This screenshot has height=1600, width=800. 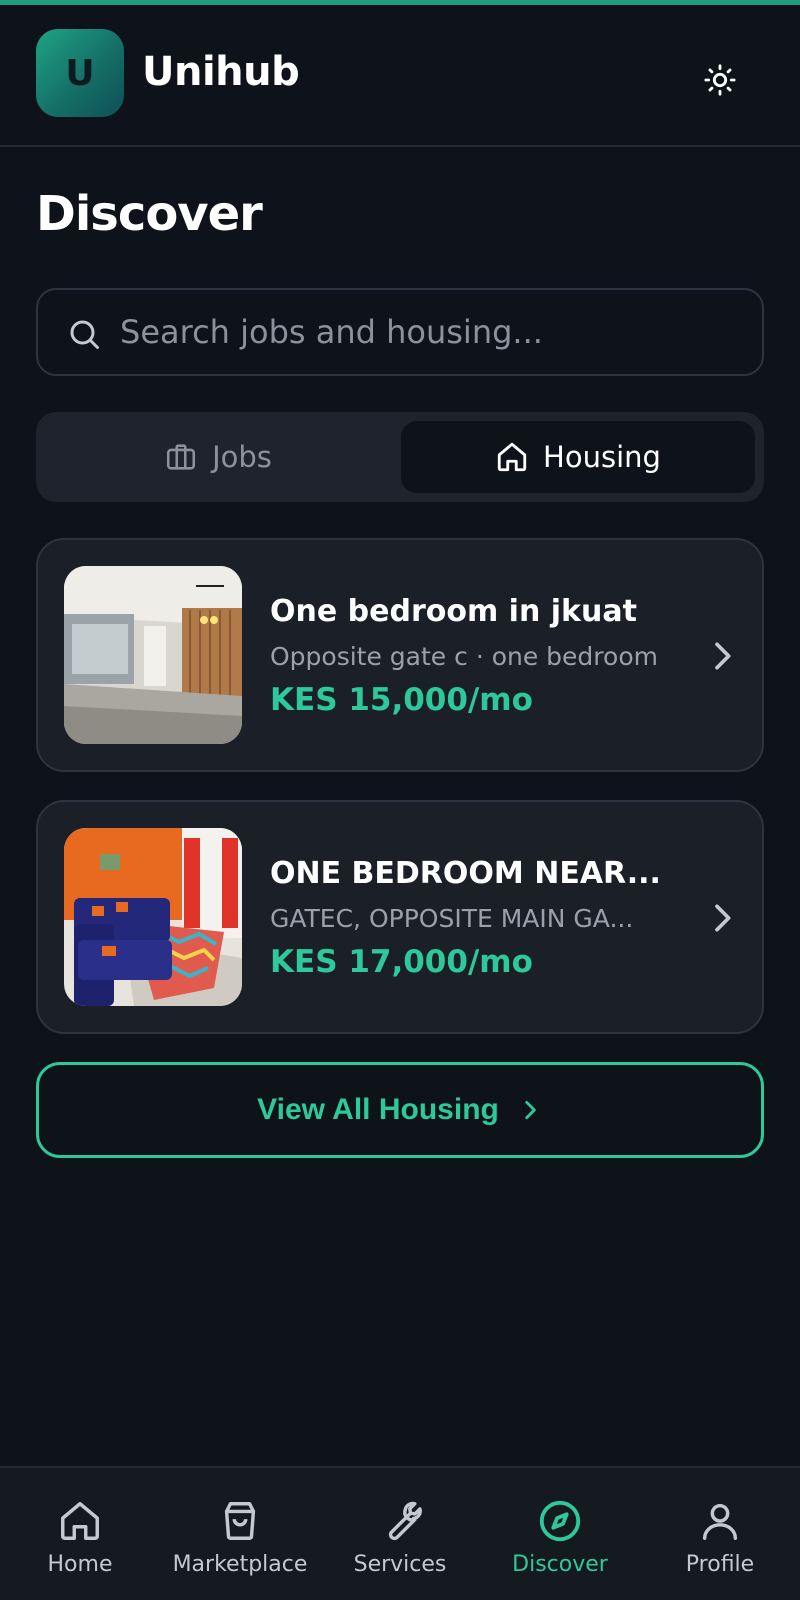 I want to click on search-bar, so click(x=400, y=332).